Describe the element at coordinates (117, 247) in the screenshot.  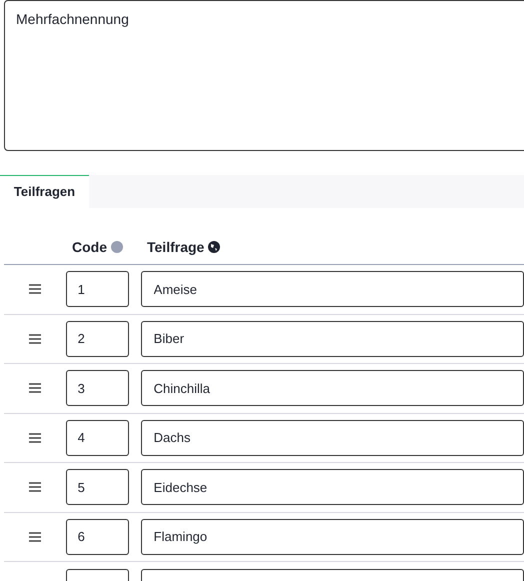
I see `info-icon` at that location.